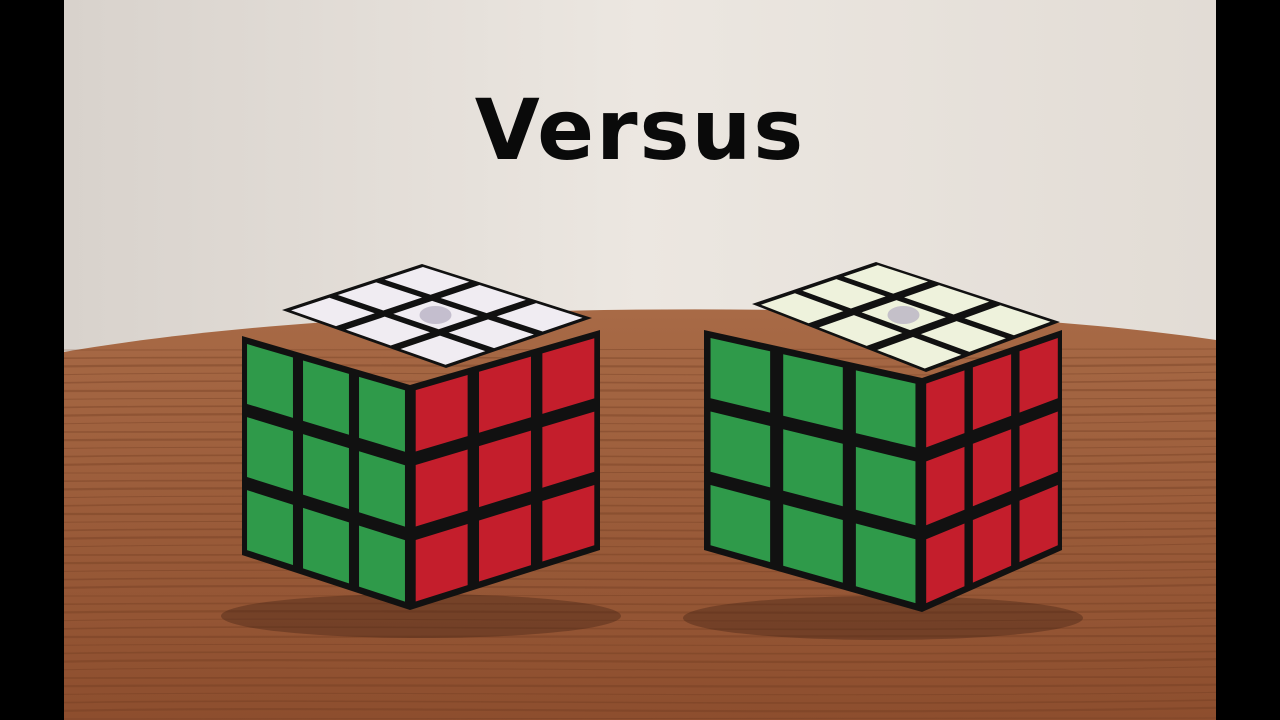  I want to click on right-cube-shadow, so click(883, 618).